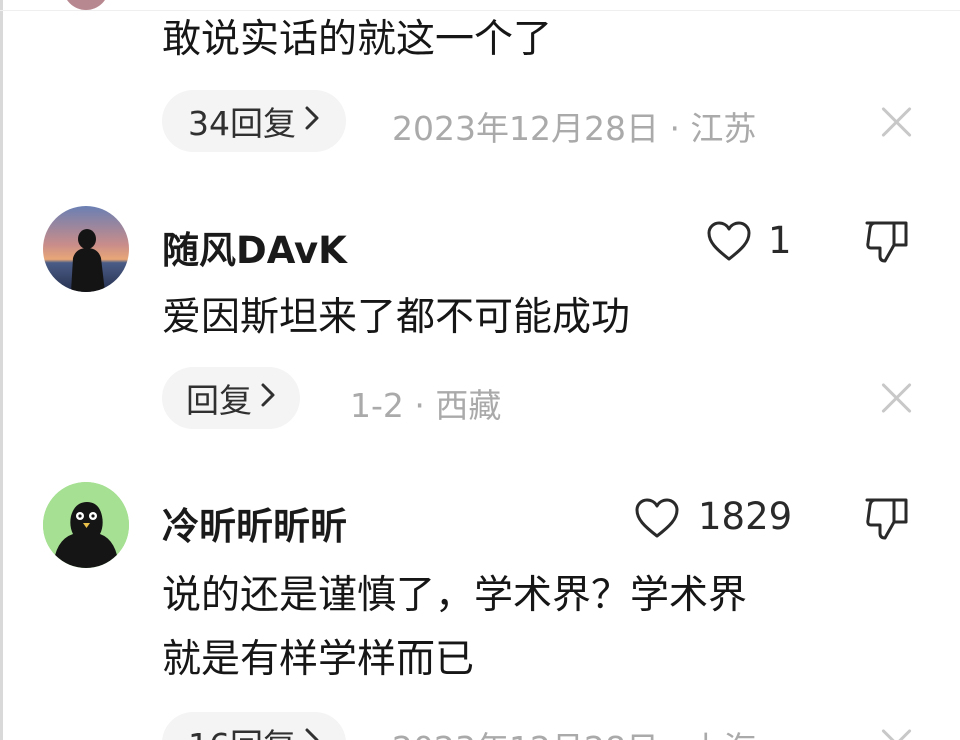 The width and height of the screenshot is (960, 740). Describe the element at coordinates (318, 659) in the screenshot. I see `comment-text-line: 就是有样学样而已` at that location.